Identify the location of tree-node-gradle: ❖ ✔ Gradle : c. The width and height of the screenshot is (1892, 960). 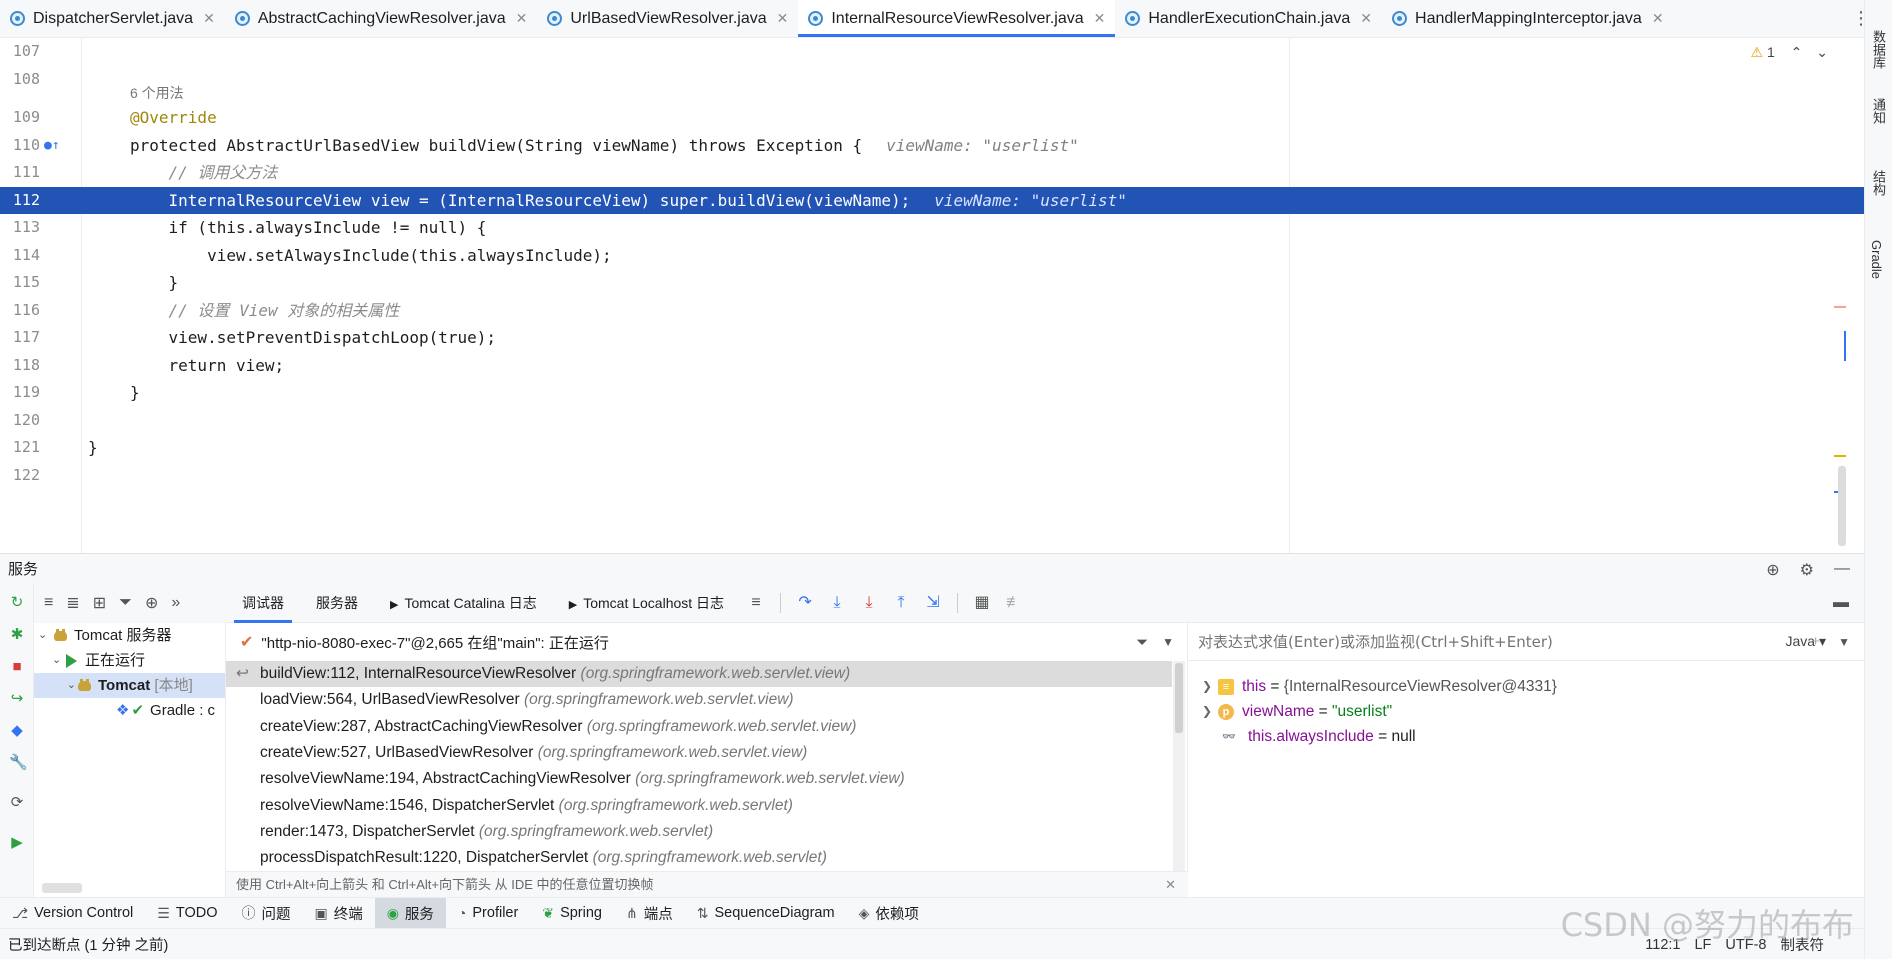
(165, 710).